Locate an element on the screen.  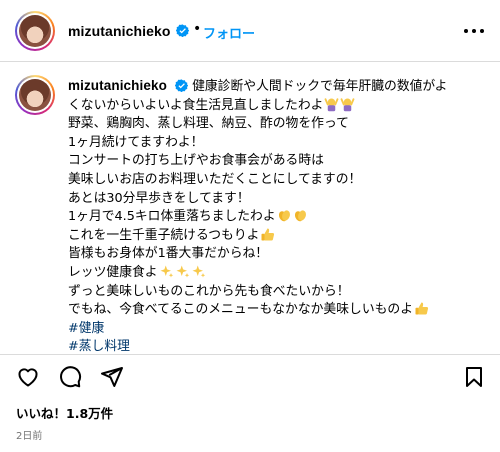
heart-icon is located at coordinates (28, 377).